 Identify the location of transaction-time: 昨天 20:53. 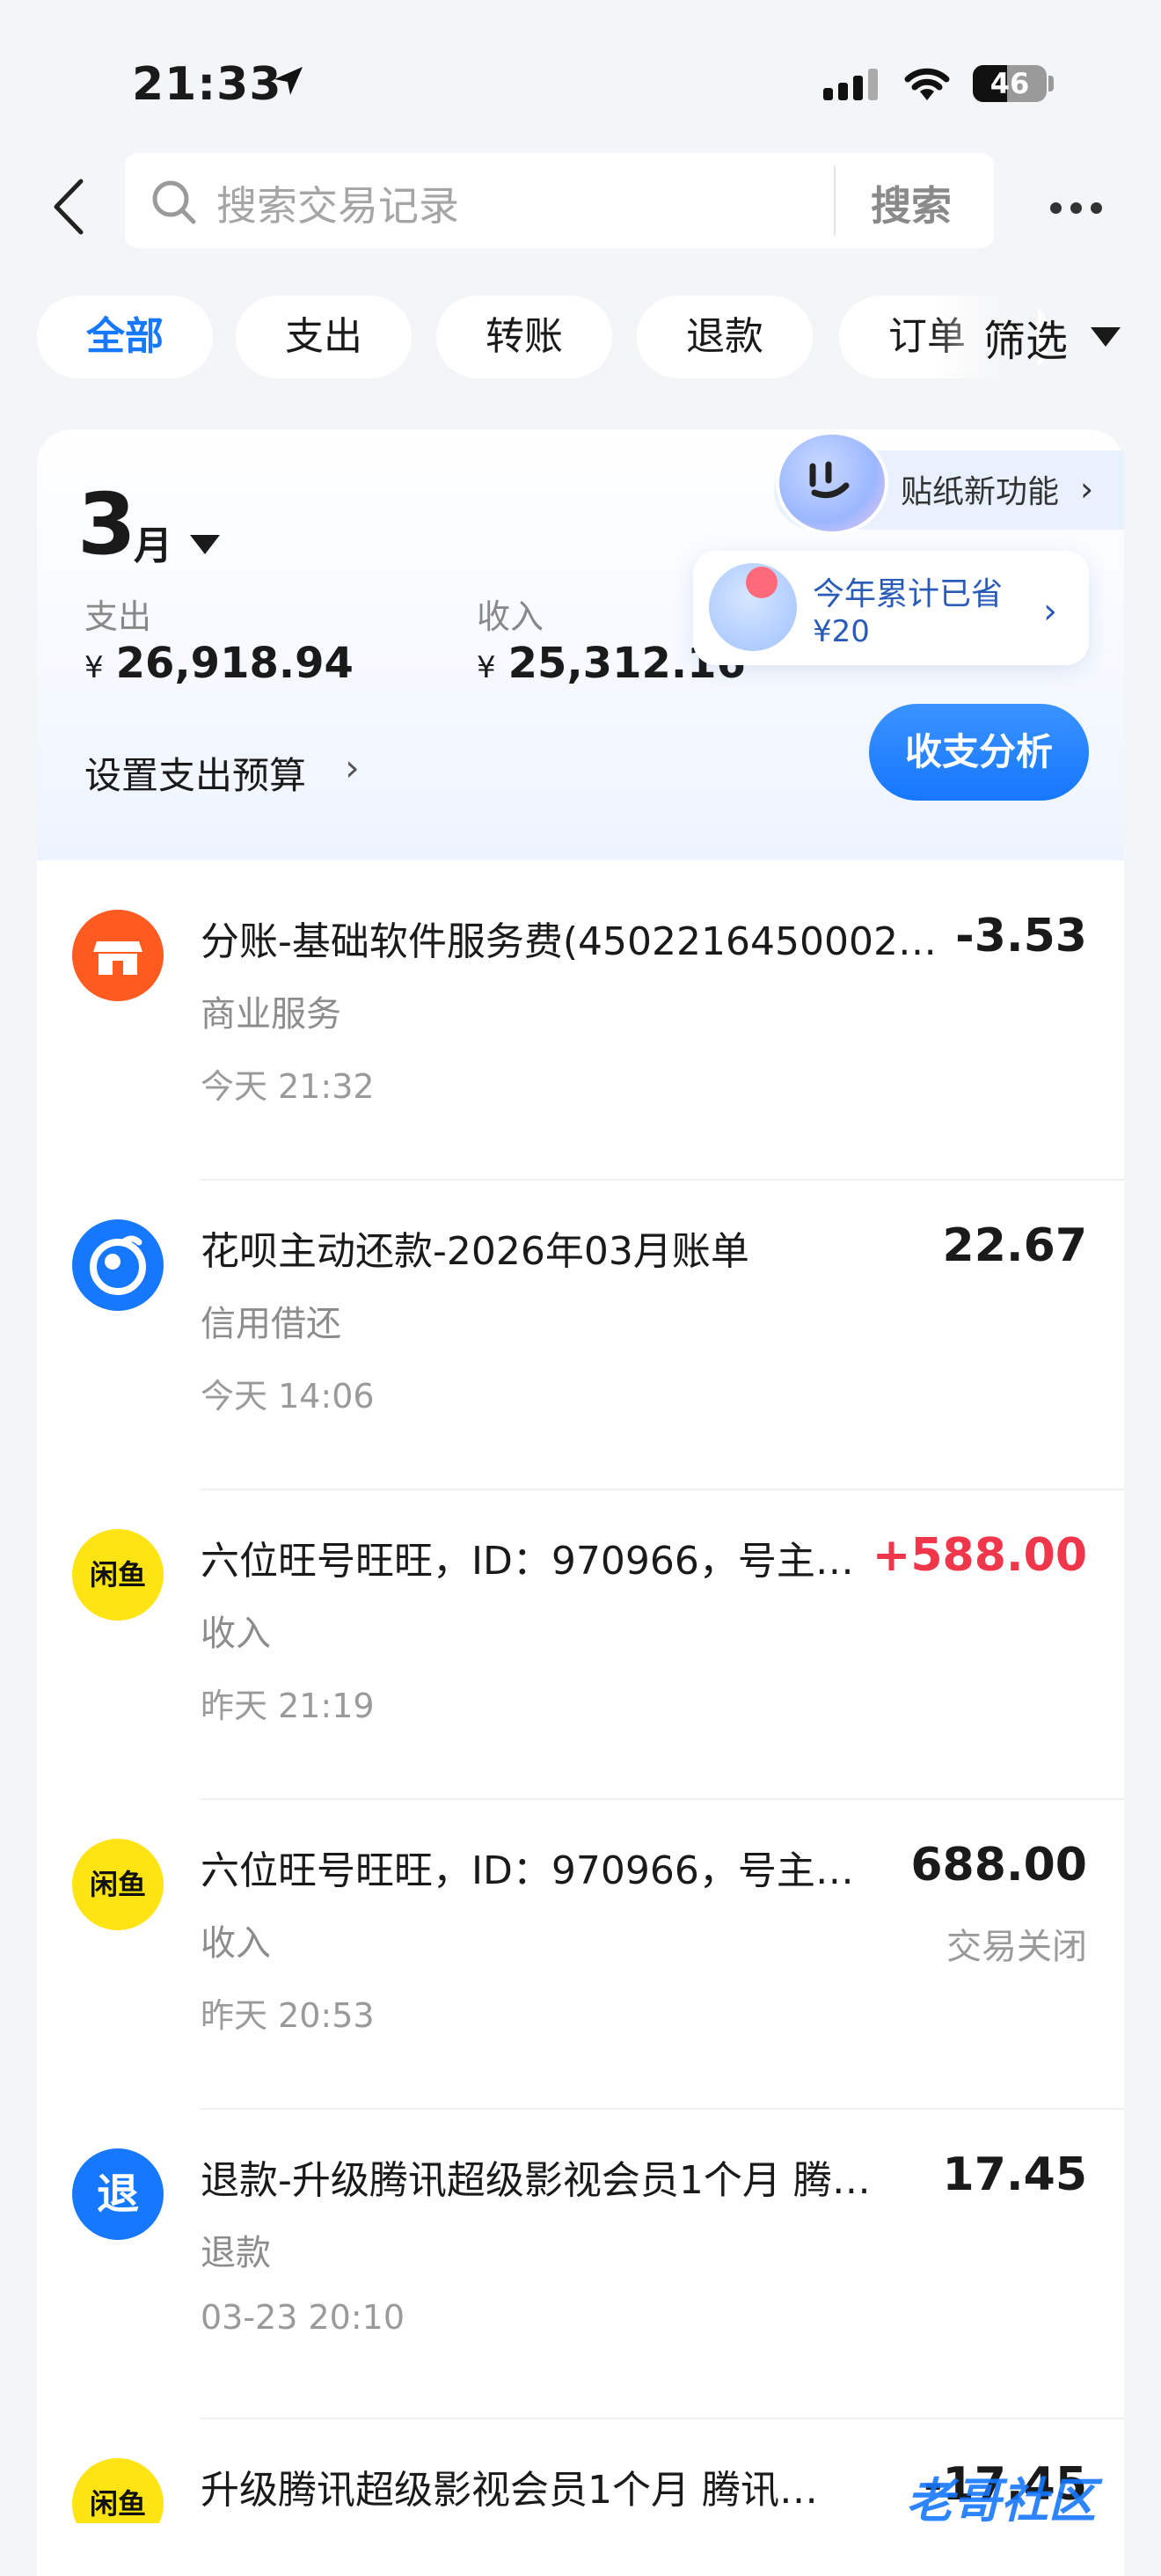
(288, 2015).